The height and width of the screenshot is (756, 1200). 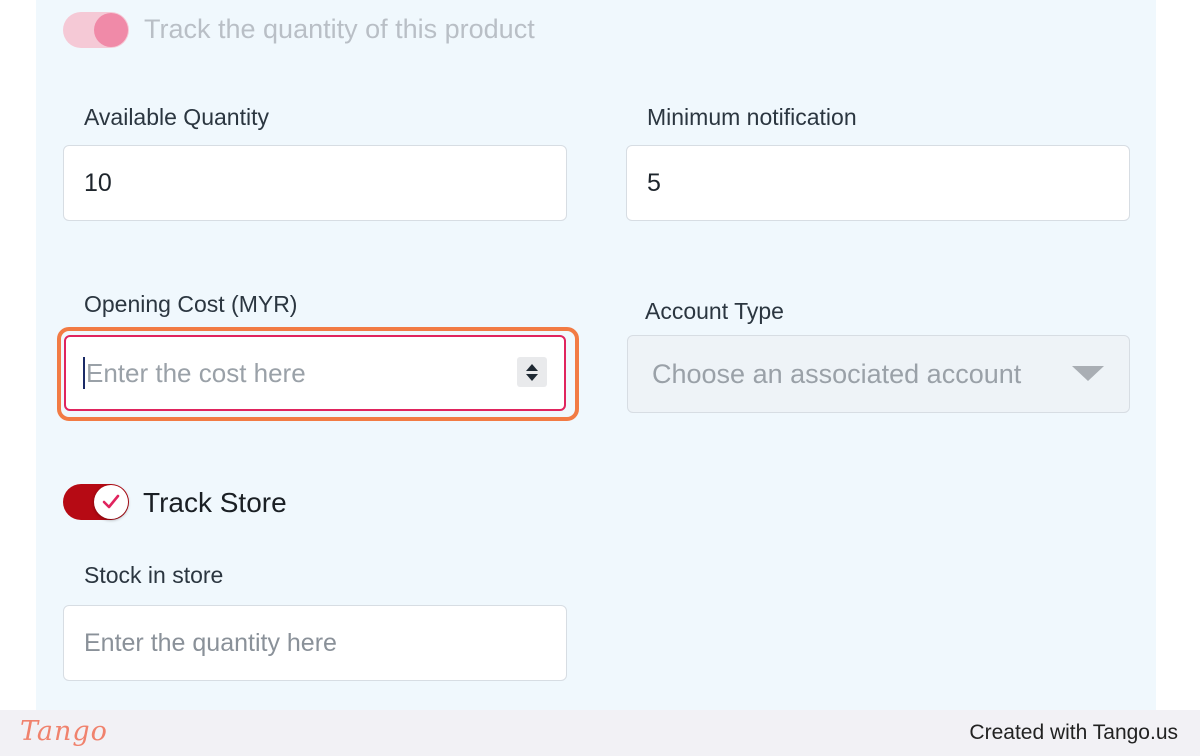 I want to click on account-type-label: Account Type, so click(x=714, y=311).